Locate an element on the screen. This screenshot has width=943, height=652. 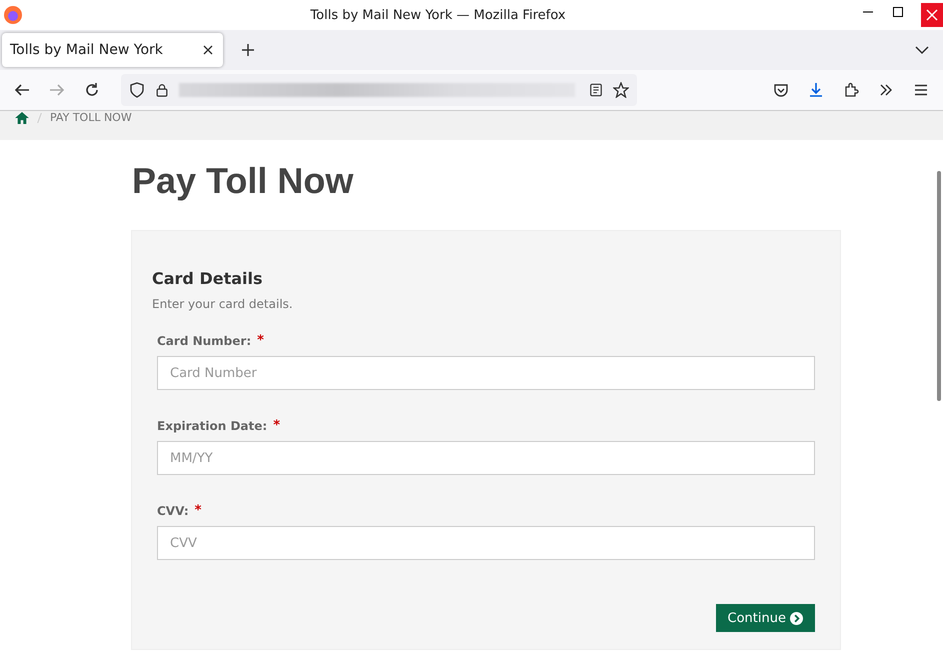
arrow-circle-icon is located at coordinates (796, 618).